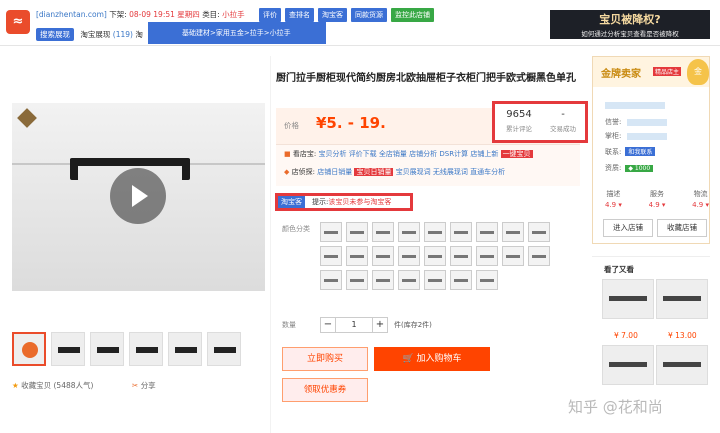  What do you see at coordinates (270, 15) in the screenshot?
I see `review-button: 评价` at bounding box center [270, 15].